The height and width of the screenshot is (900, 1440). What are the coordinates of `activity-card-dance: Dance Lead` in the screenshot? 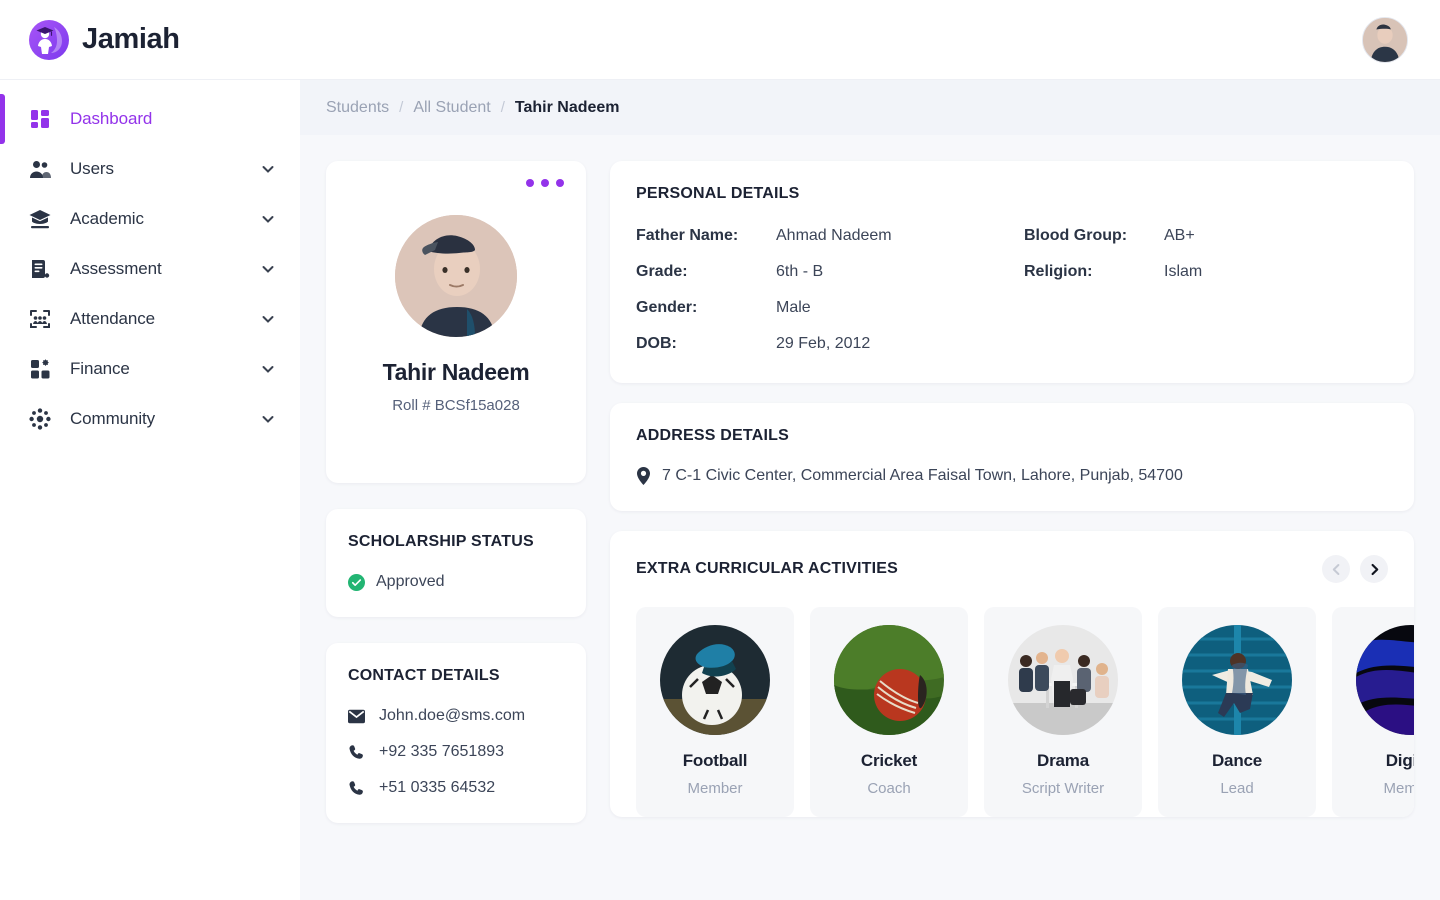 It's located at (1237, 712).